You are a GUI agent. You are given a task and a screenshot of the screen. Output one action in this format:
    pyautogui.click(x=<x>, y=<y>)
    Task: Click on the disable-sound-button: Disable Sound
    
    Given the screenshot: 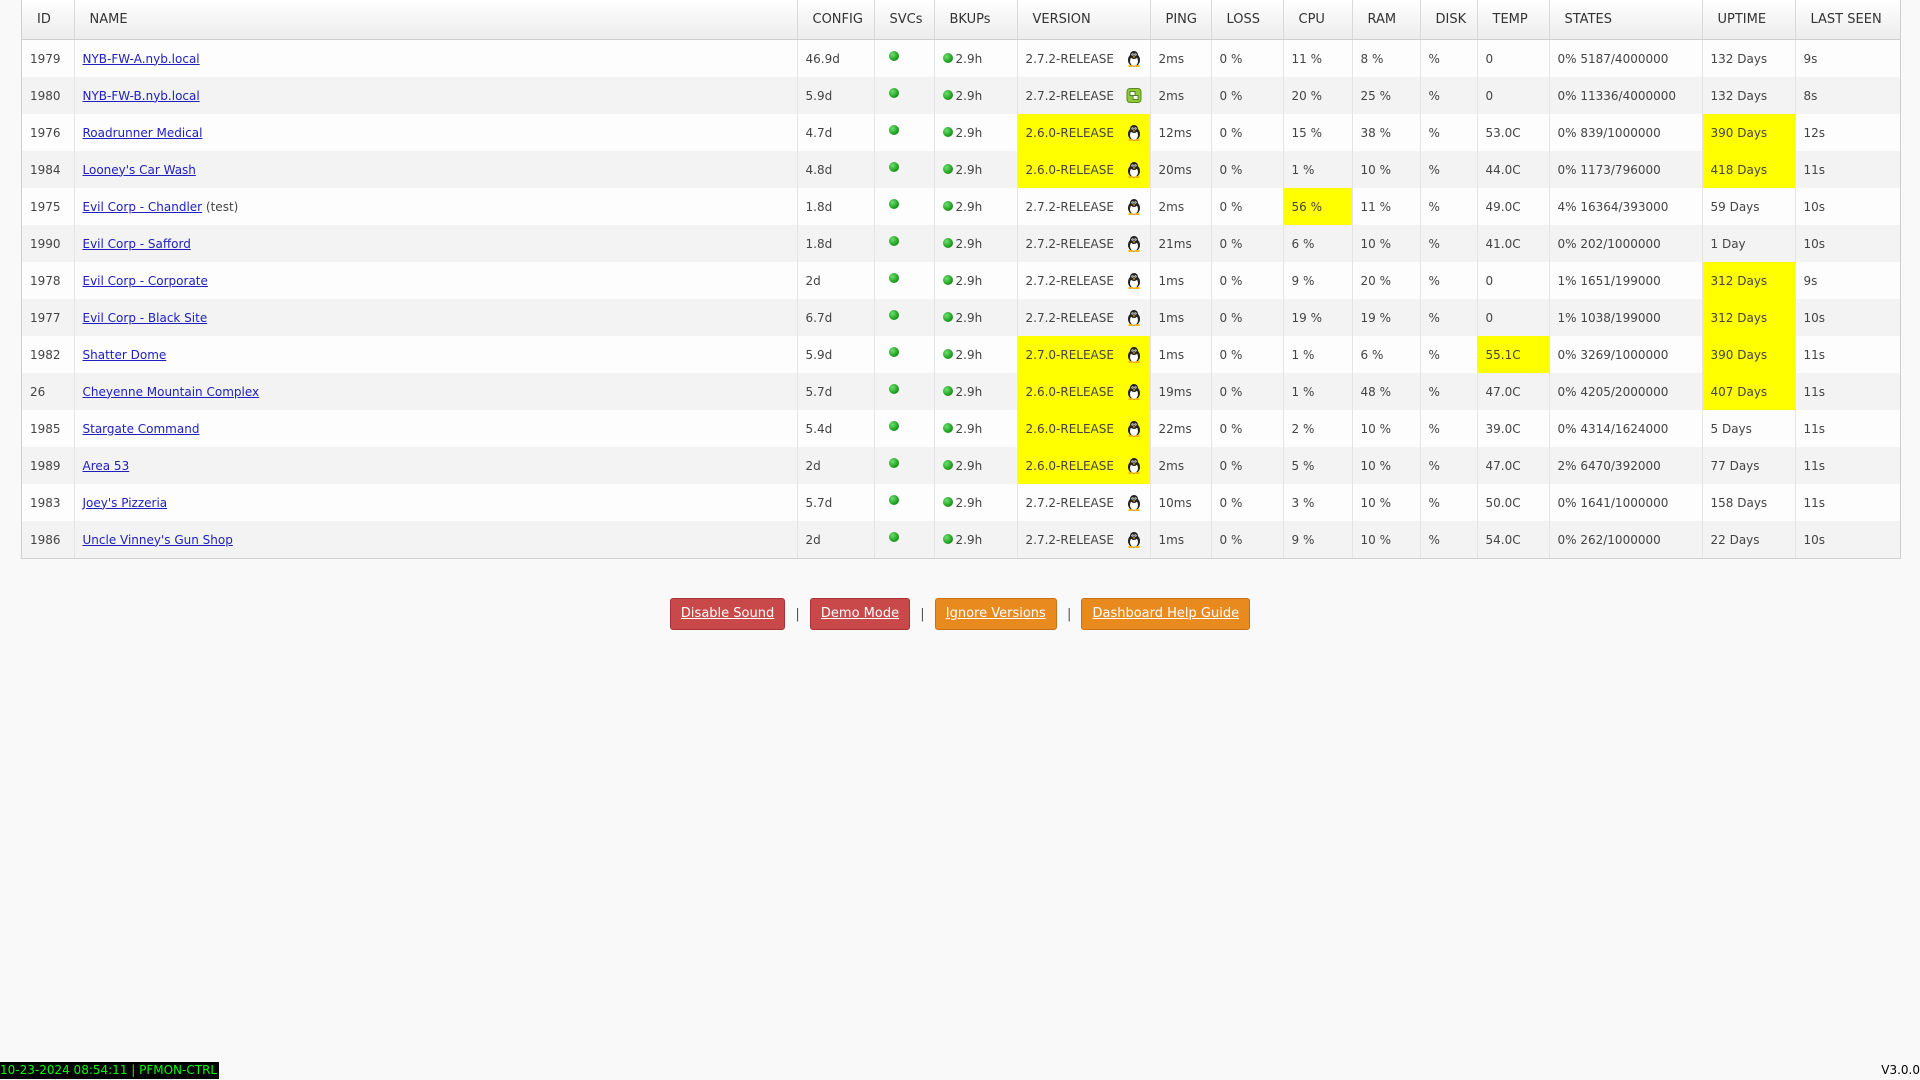 What is the action you would take?
    pyautogui.click(x=727, y=614)
    